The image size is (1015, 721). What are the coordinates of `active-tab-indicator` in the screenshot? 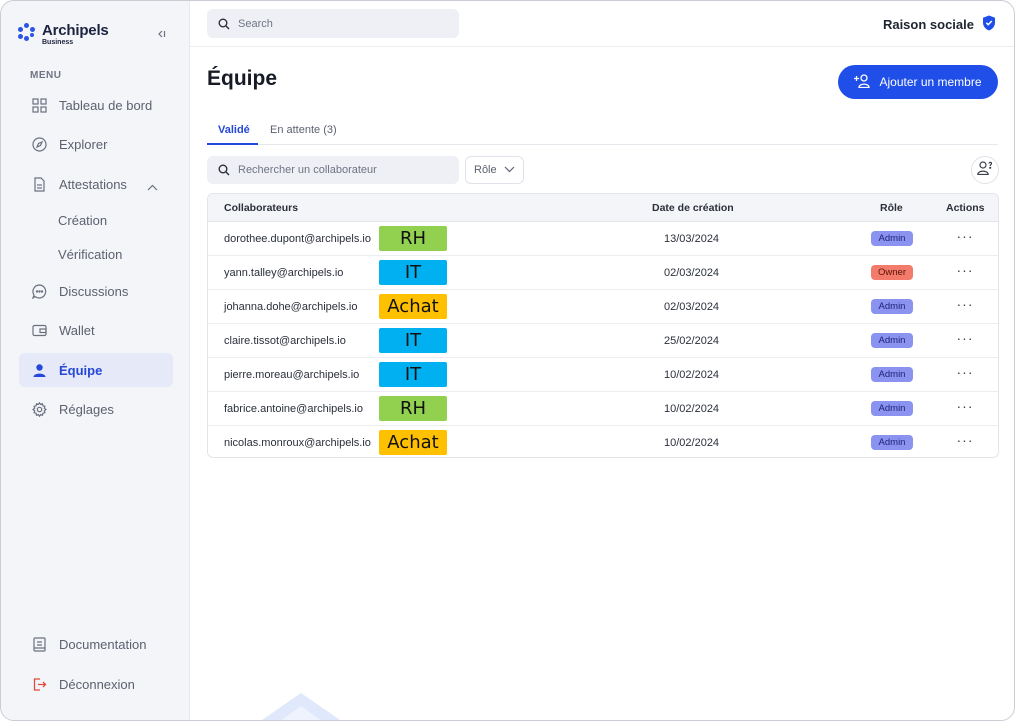 It's located at (232, 144).